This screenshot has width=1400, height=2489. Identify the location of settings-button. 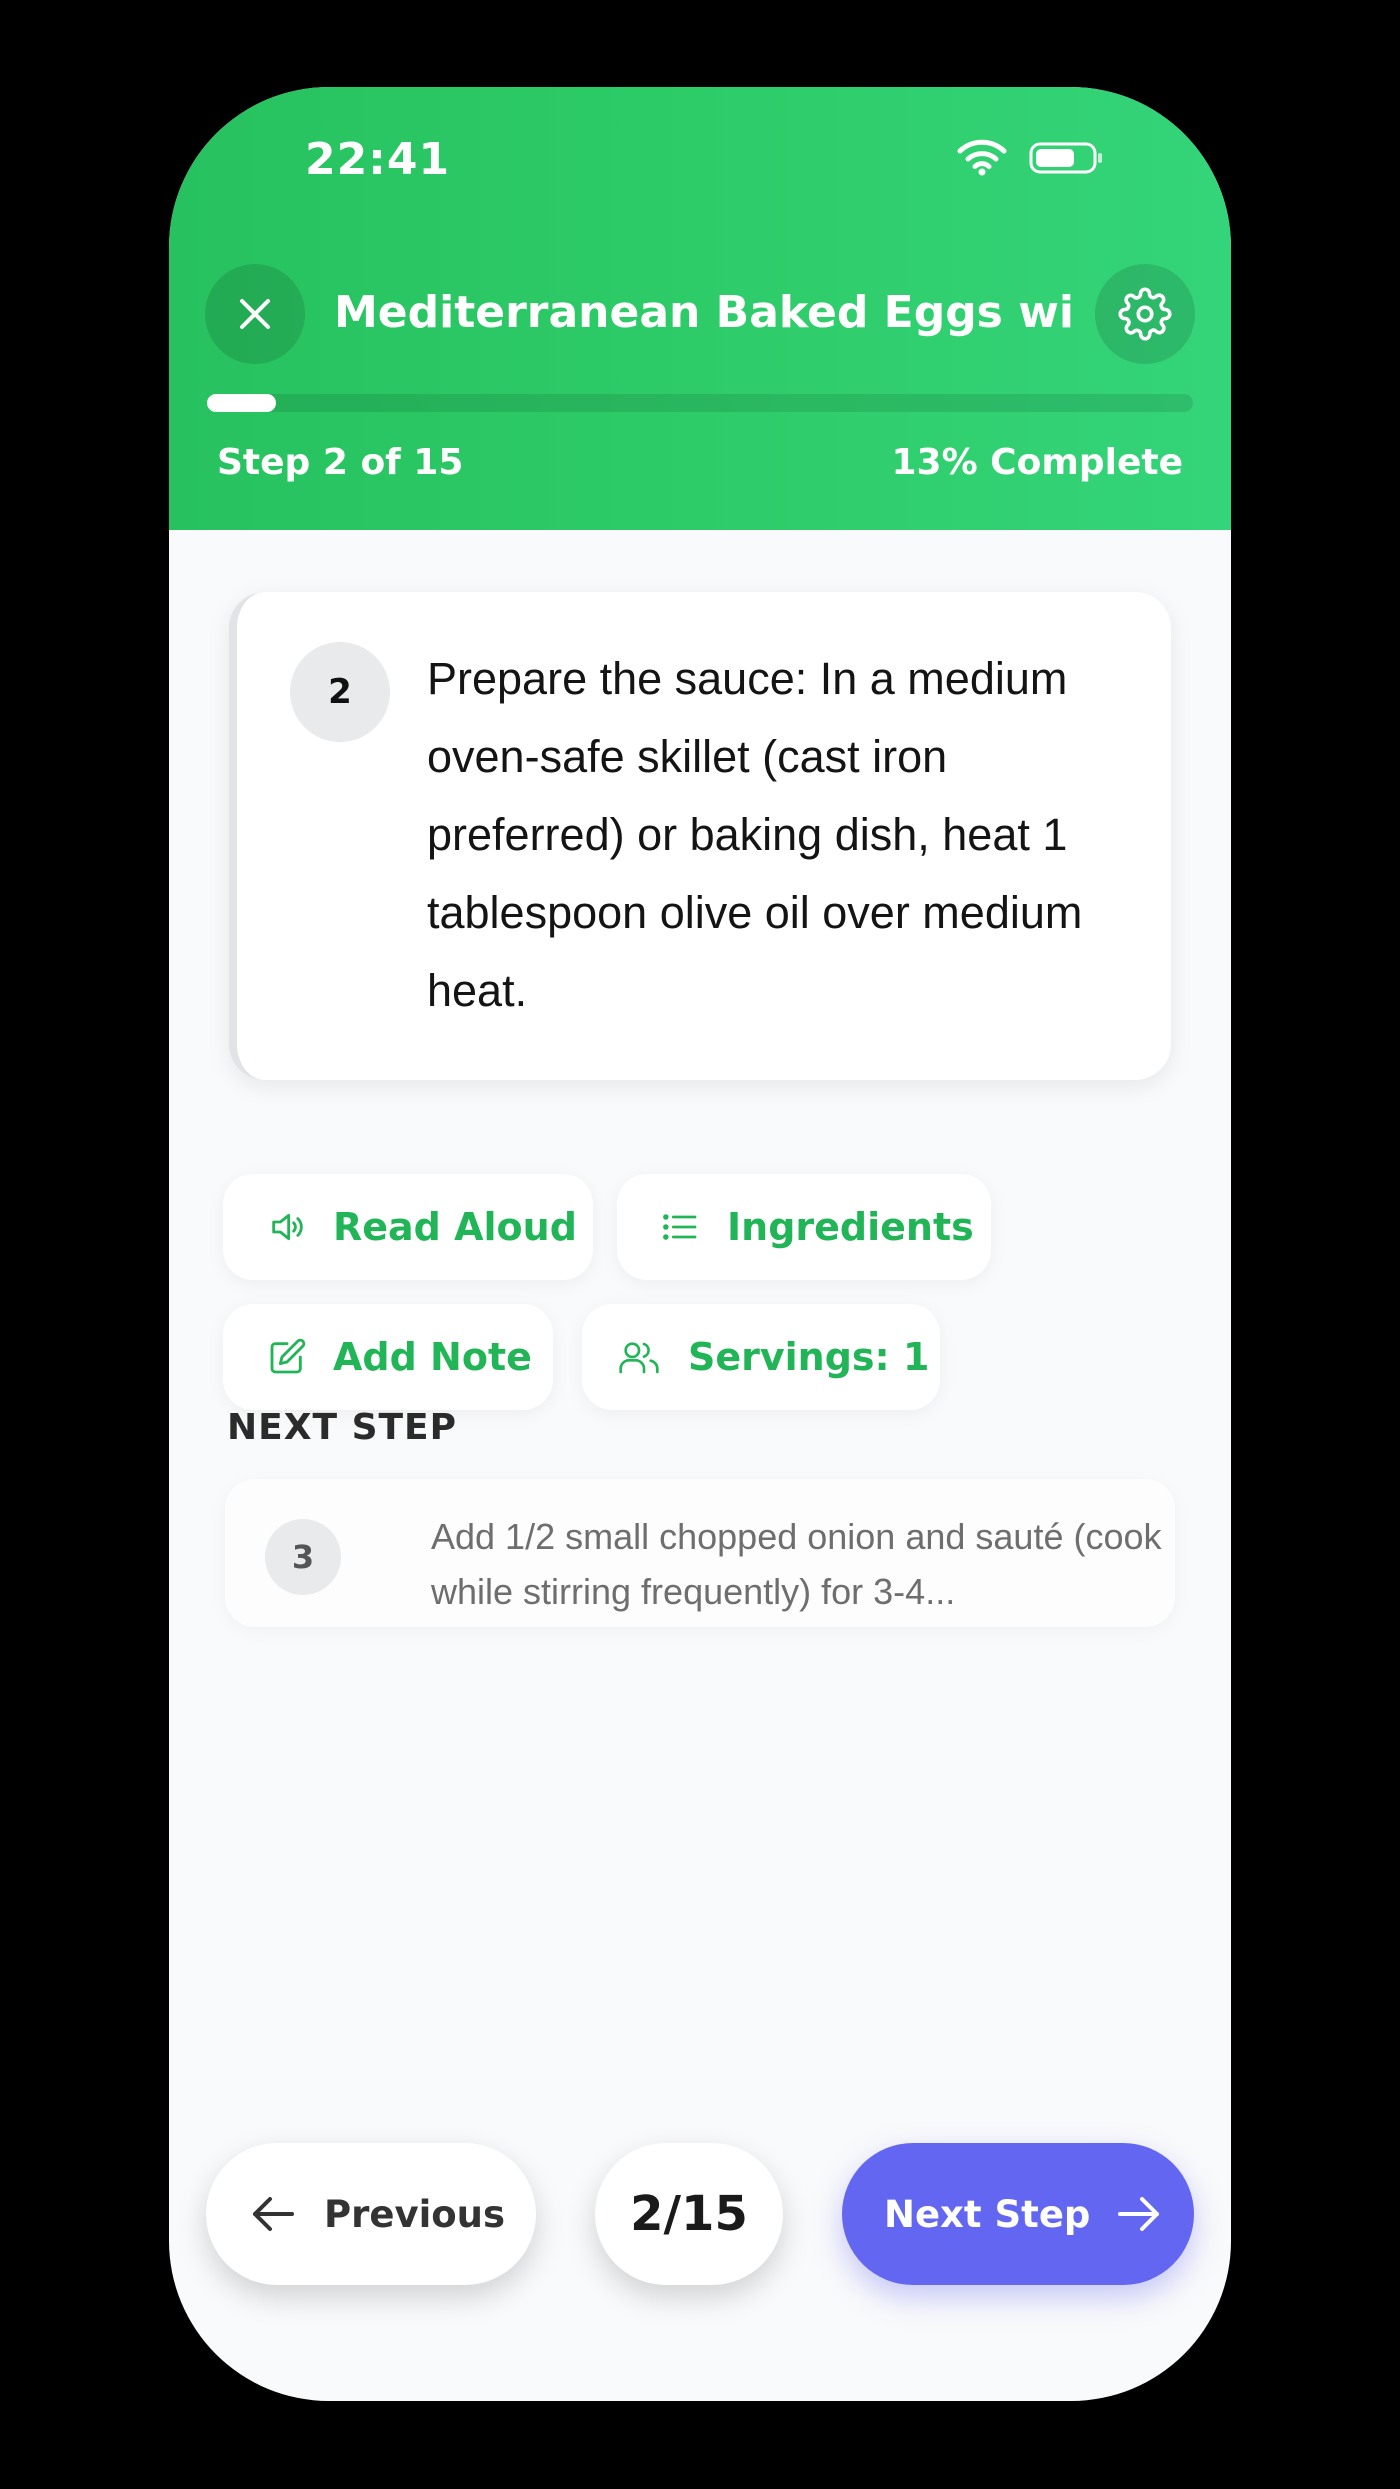
(1145, 314).